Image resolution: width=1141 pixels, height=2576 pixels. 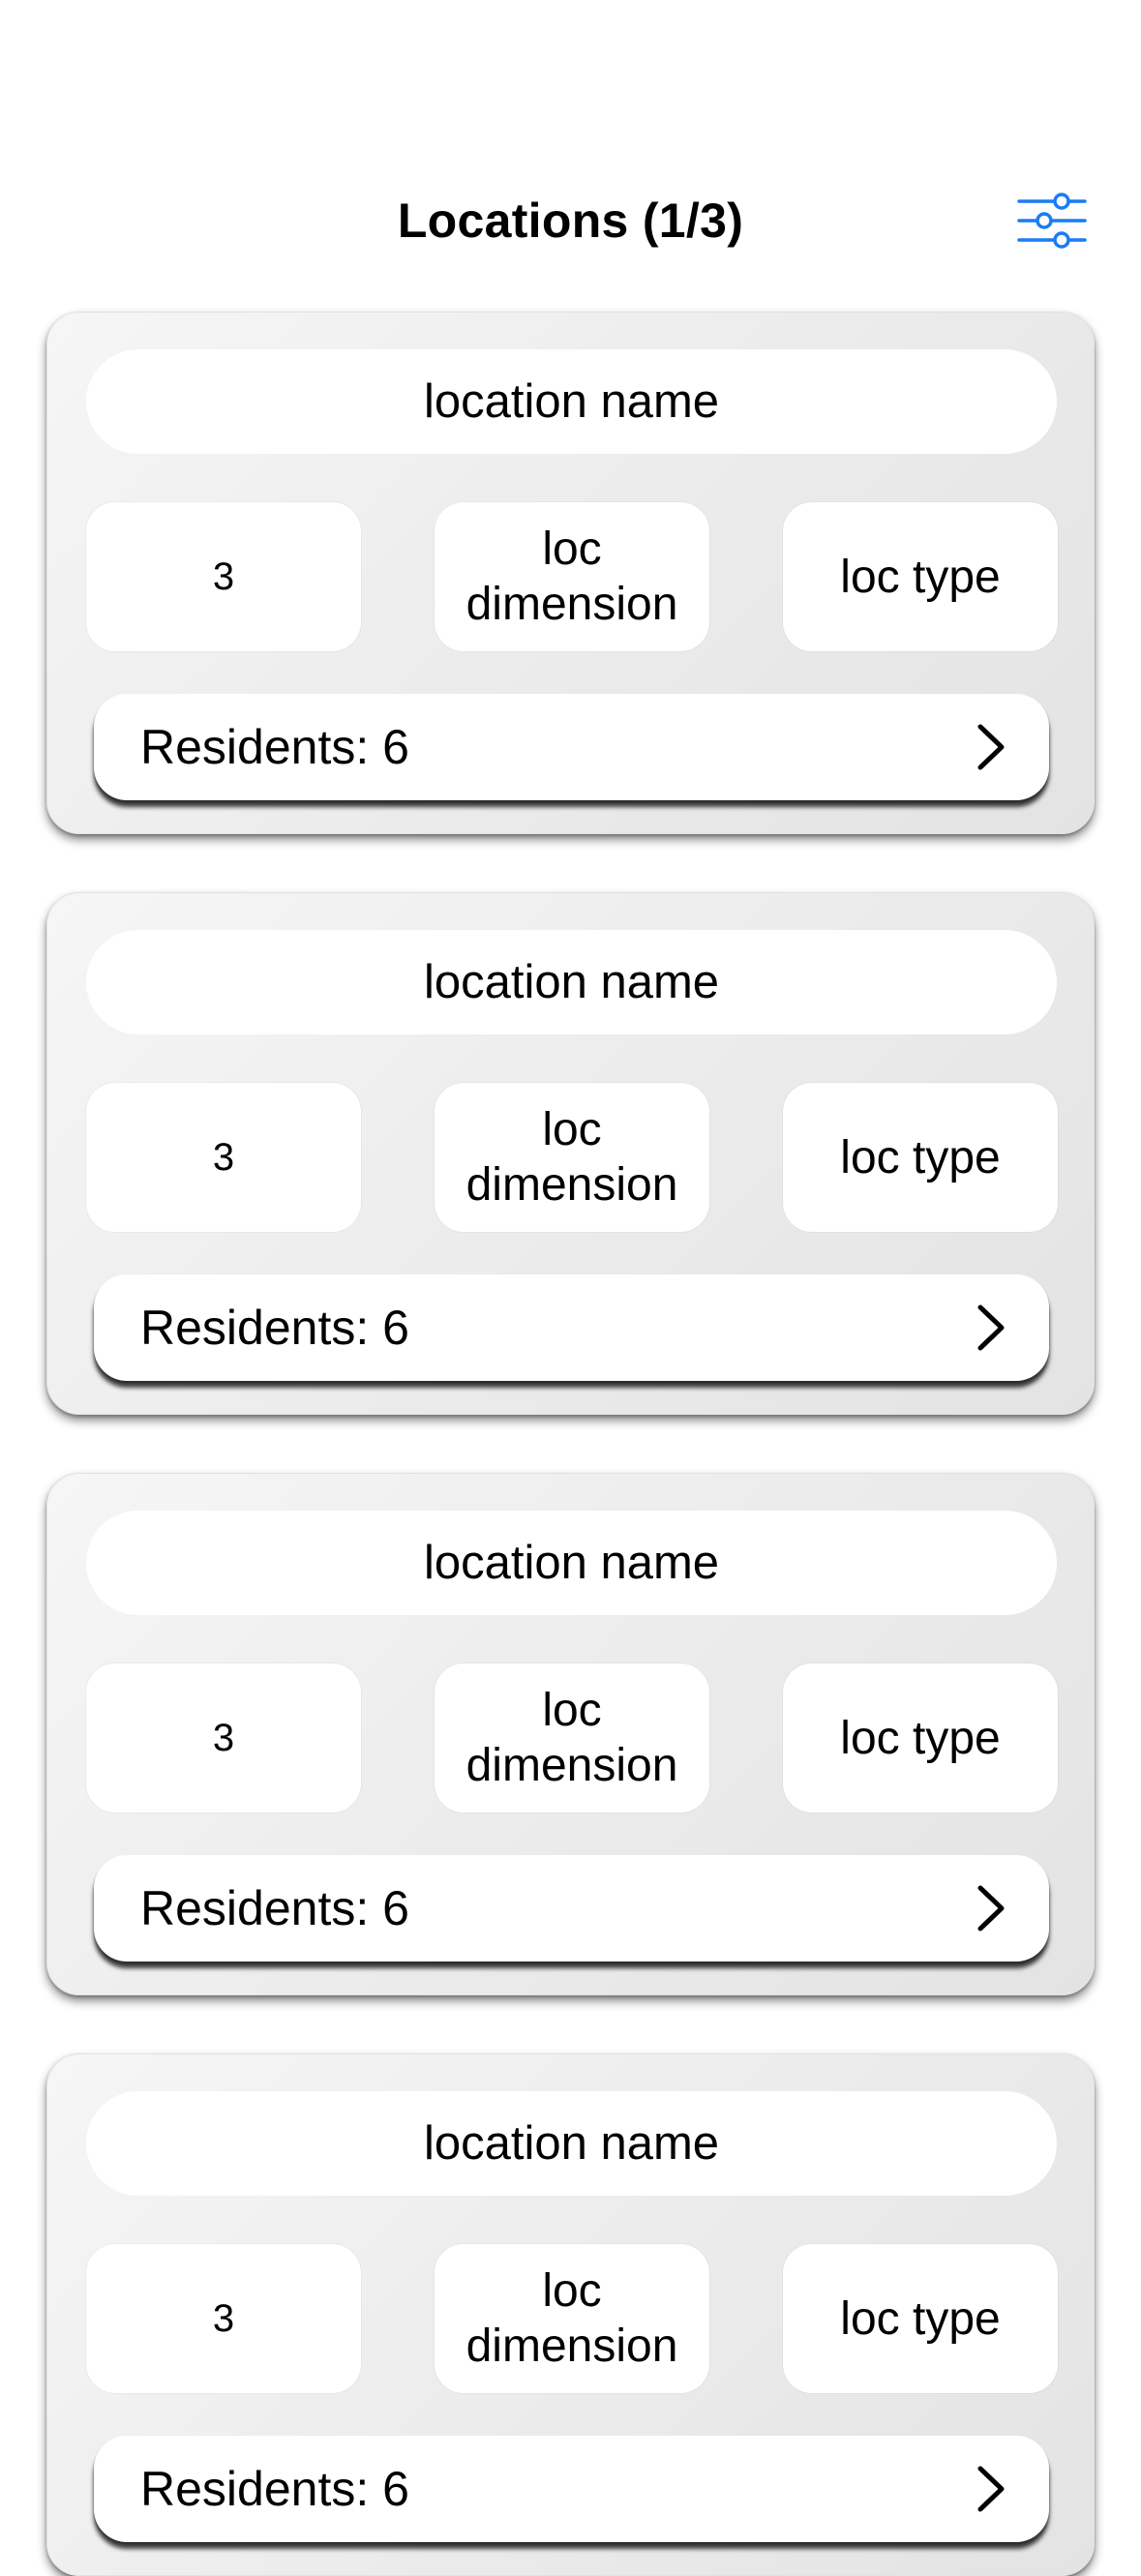 I want to click on page-title: Locations (1/3), so click(x=570, y=221).